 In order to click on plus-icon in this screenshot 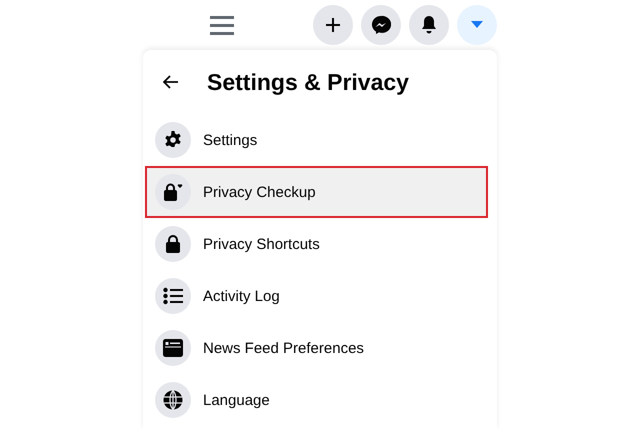, I will do `click(333, 25)`.